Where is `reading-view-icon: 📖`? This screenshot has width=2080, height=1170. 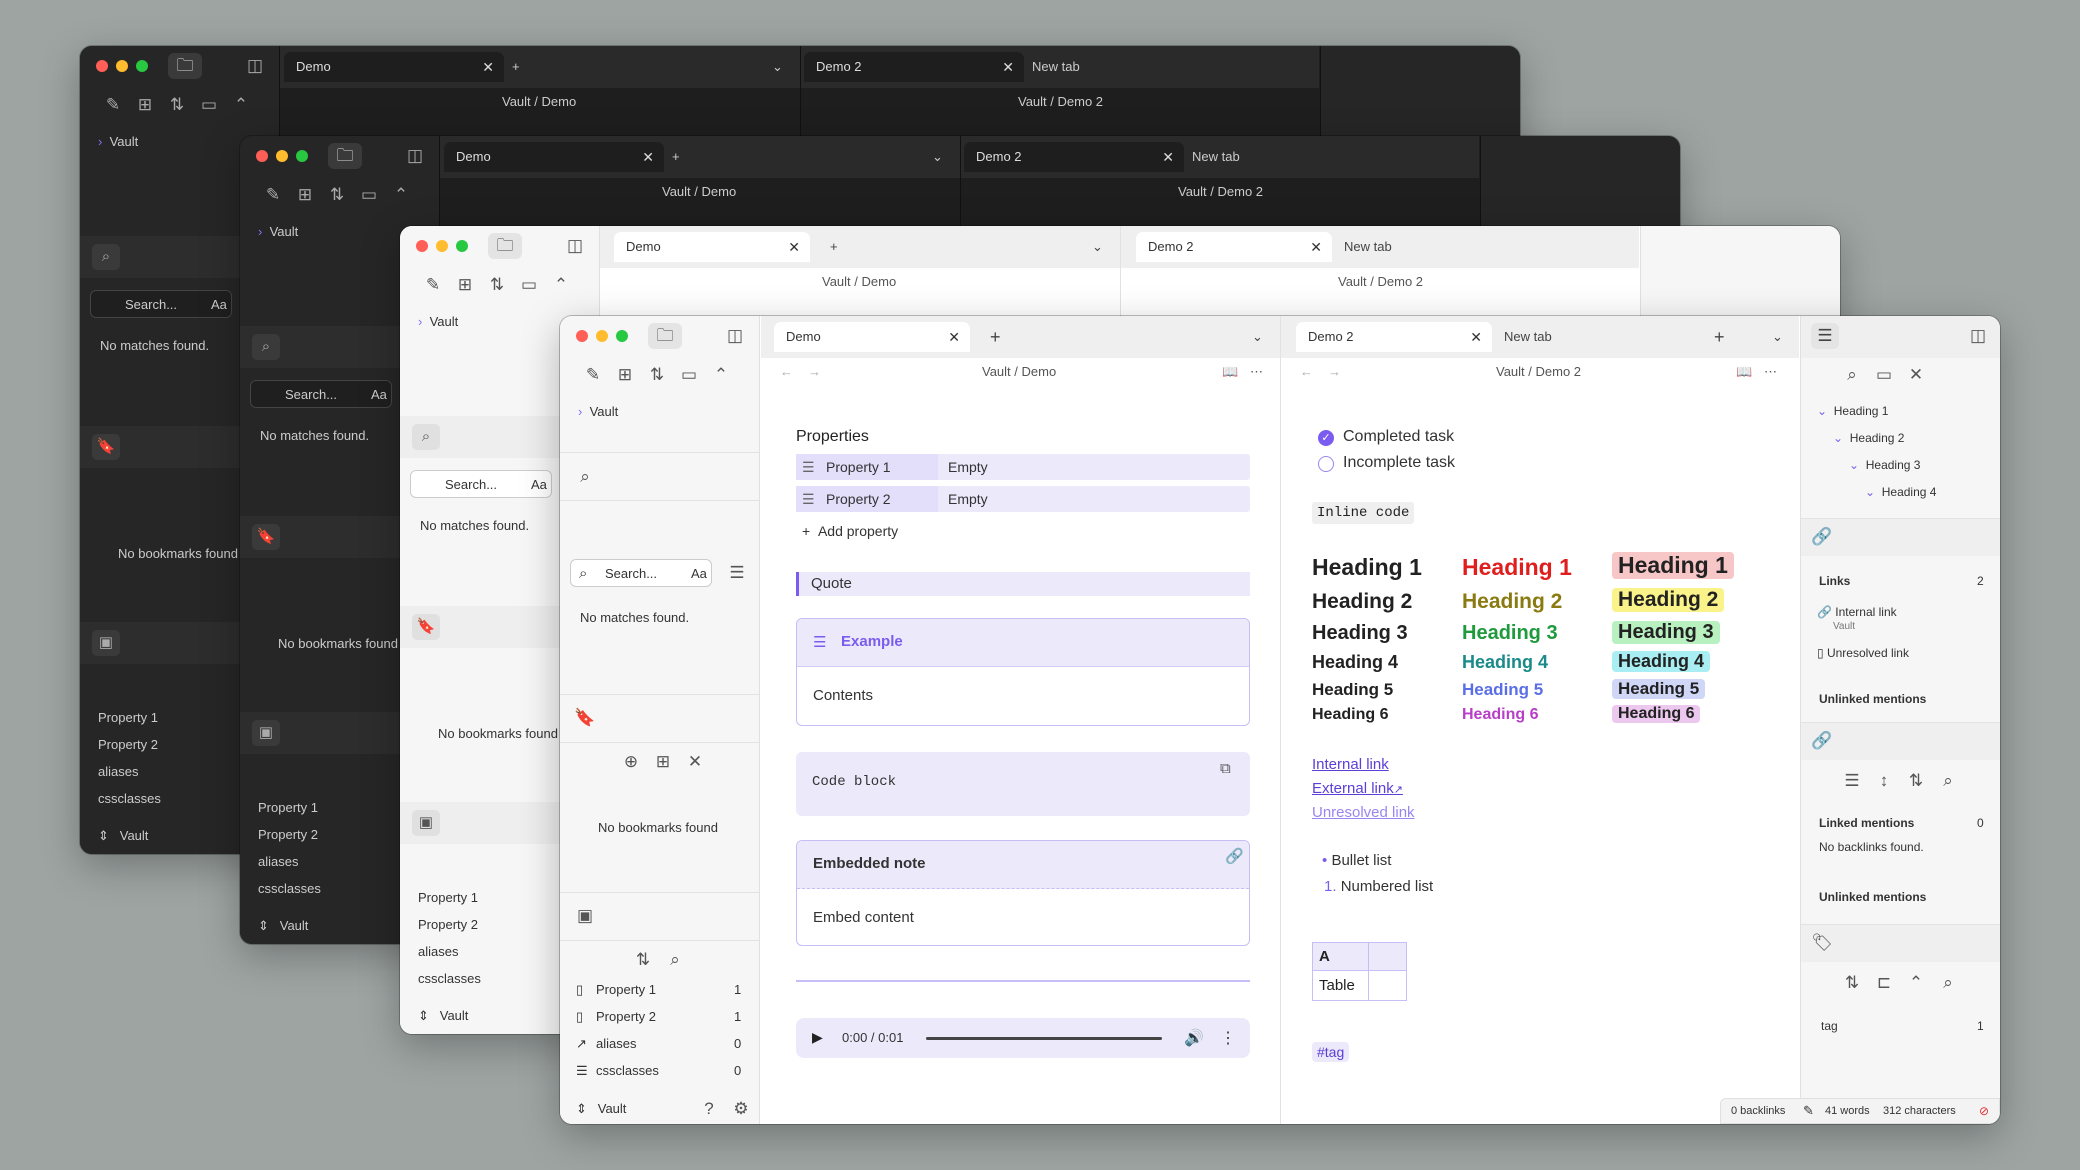
reading-view-icon: 📖 is located at coordinates (1230, 372).